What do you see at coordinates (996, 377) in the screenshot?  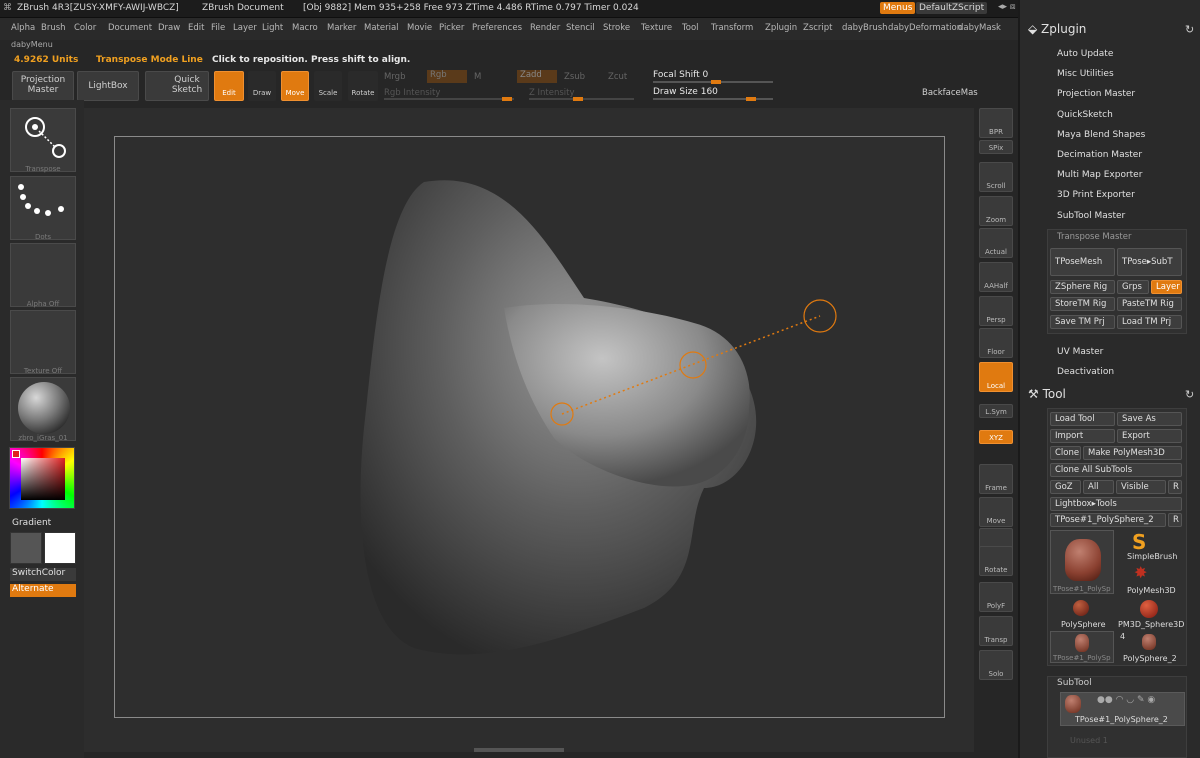 I see `shelf-local-button: Local` at bounding box center [996, 377].